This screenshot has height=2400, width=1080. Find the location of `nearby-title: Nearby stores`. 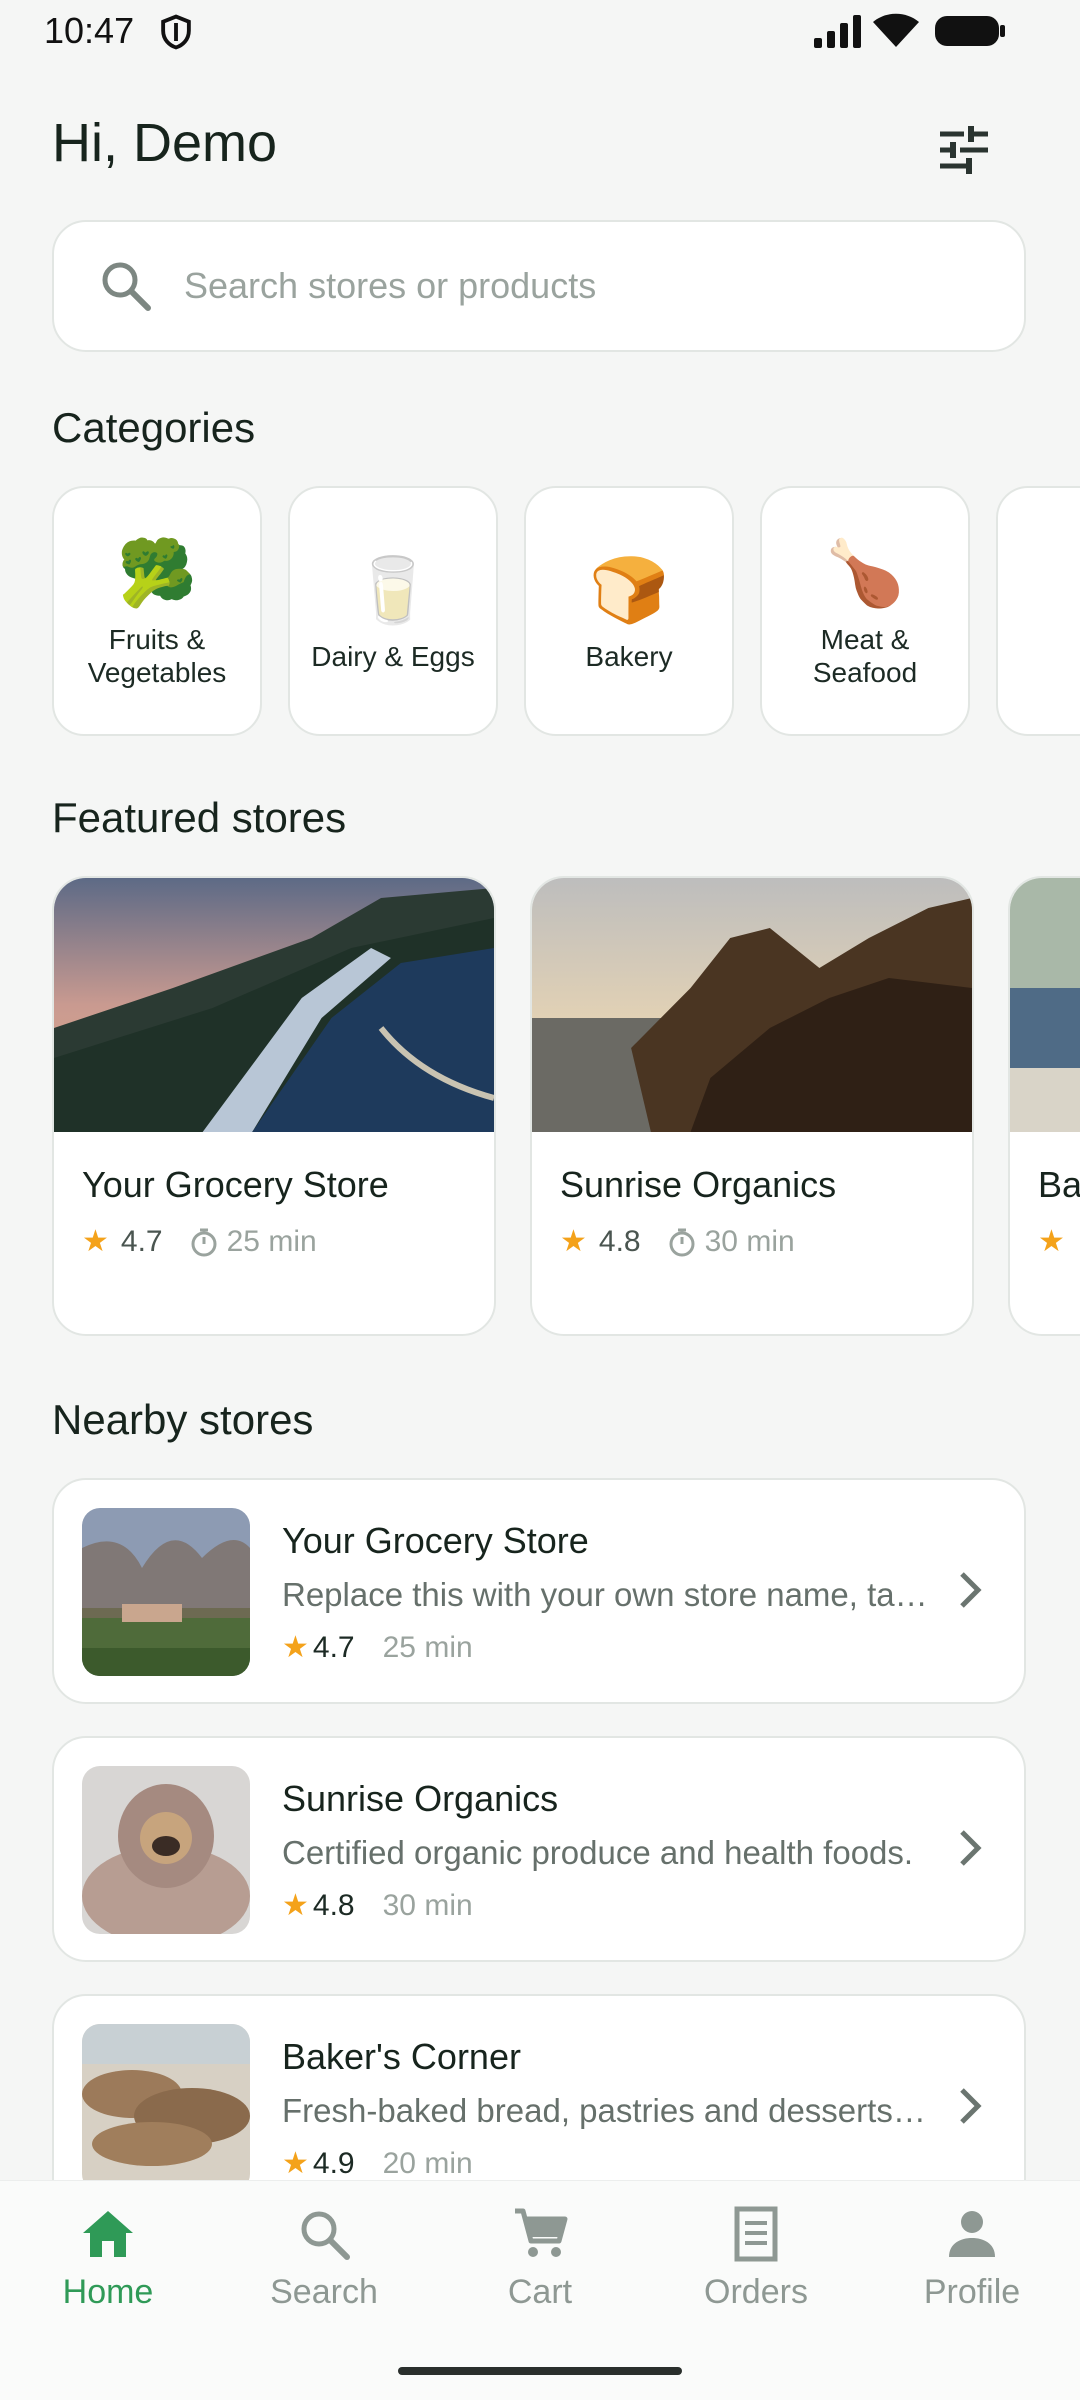

nearby-title: Nearby stores is located at coordinates (183, 1419).